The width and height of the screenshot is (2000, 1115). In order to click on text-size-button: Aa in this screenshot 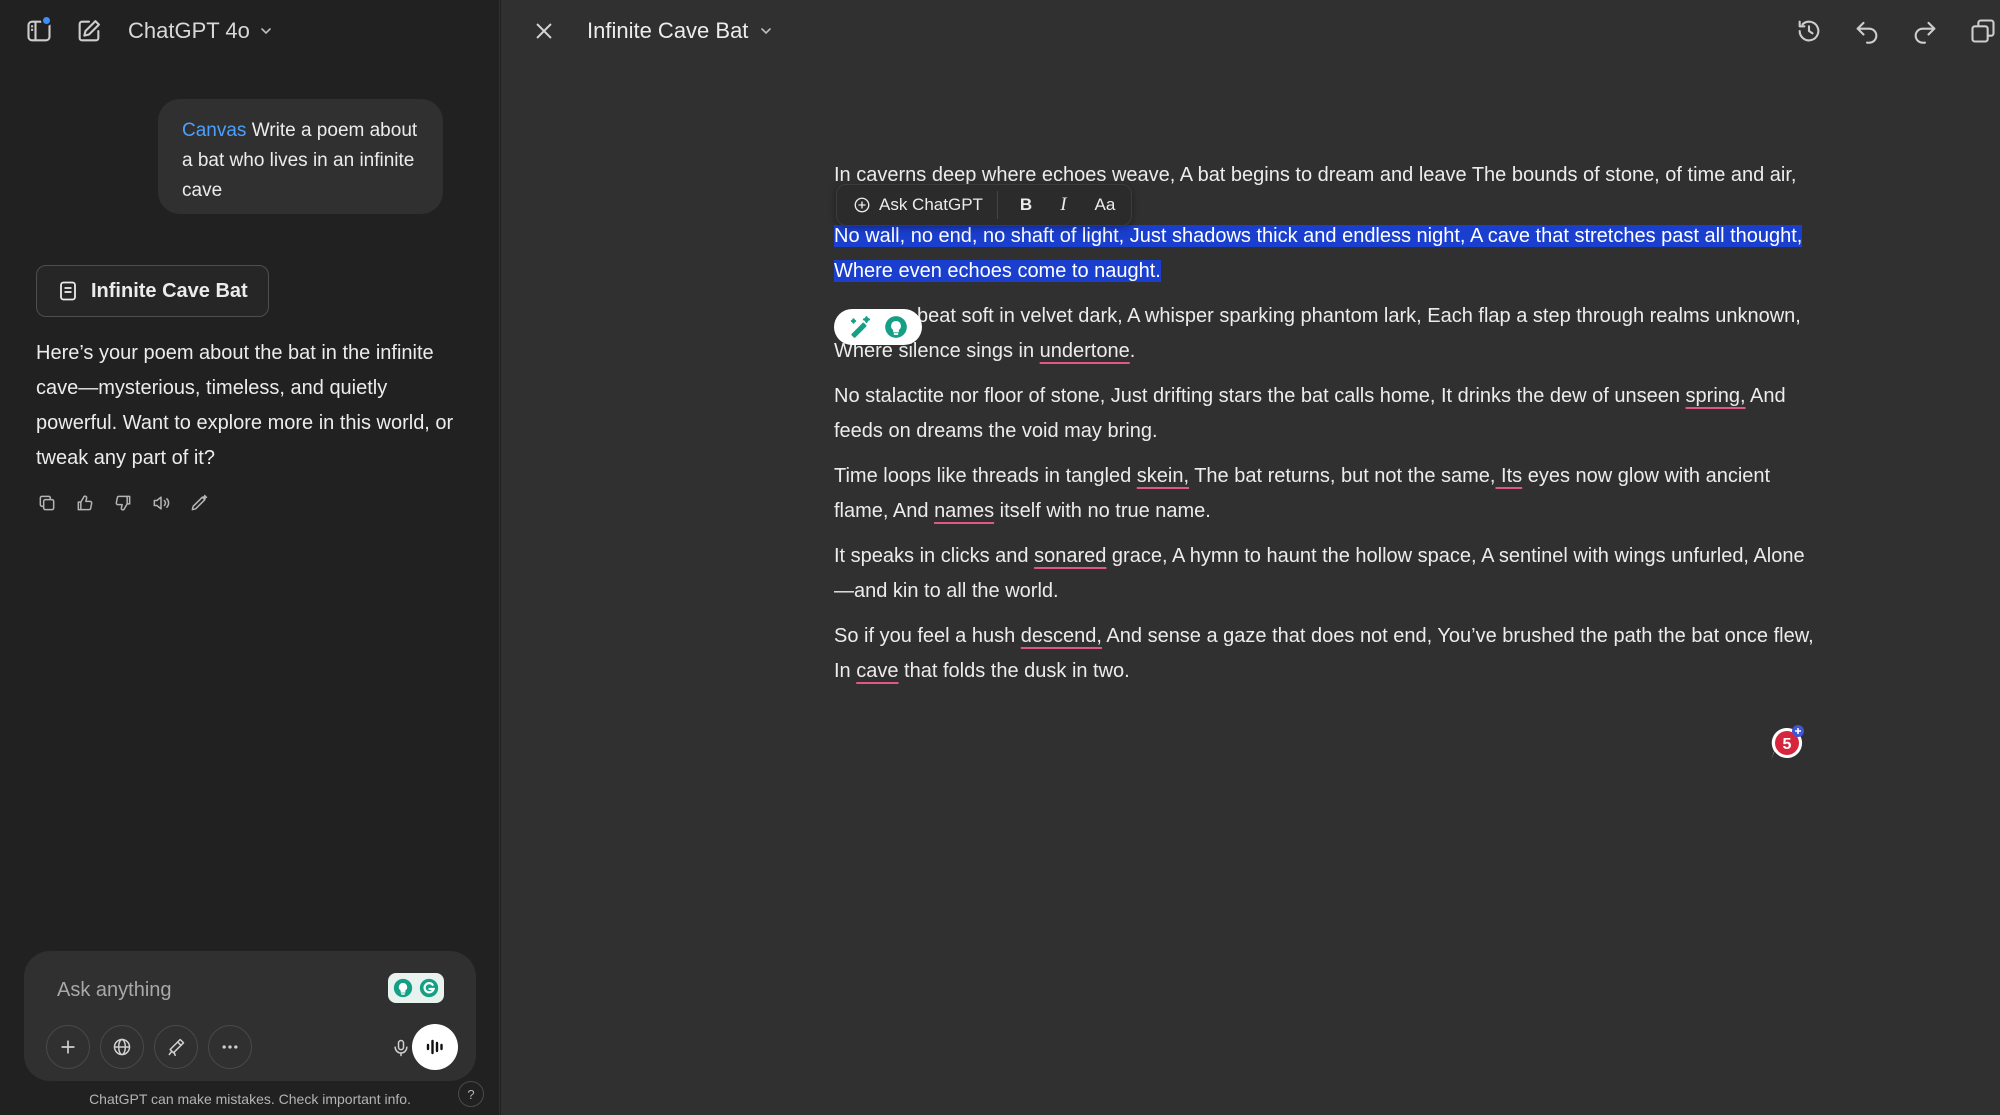, I will do `click(1098, 205)`.